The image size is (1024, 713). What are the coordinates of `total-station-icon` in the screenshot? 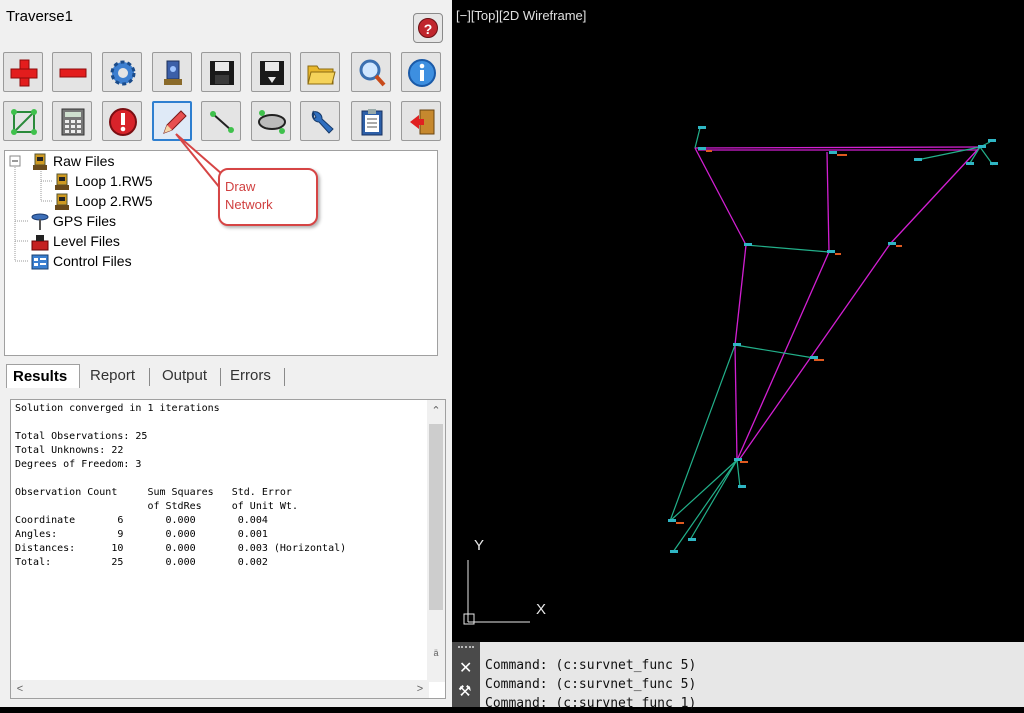 It's located at (173, 72).